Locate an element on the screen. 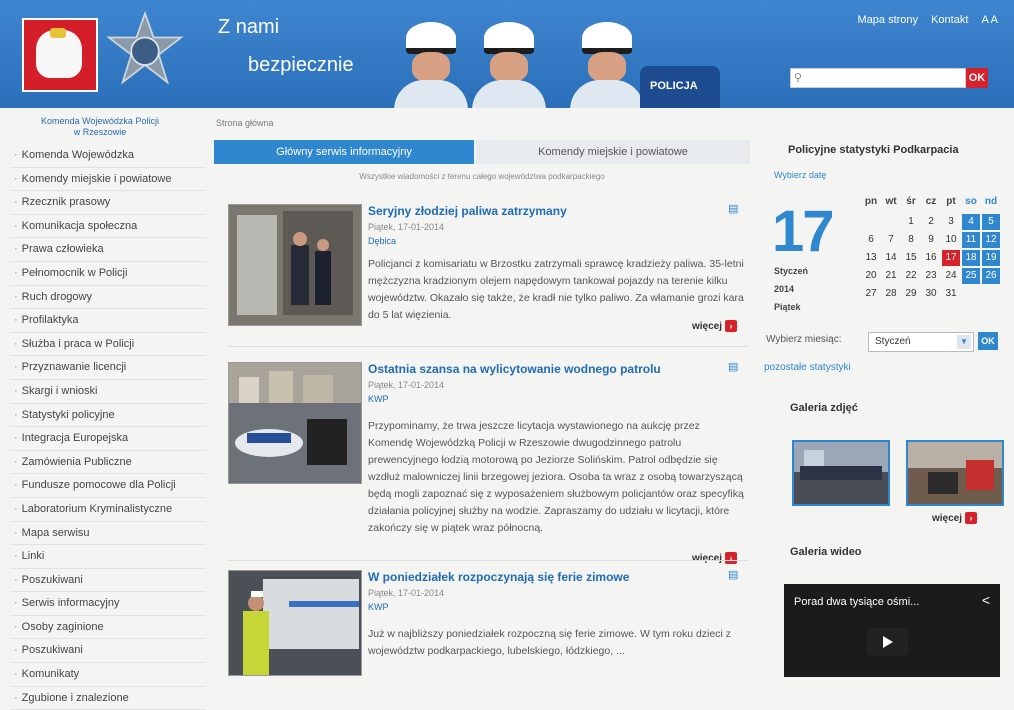 The image size is (1014, 710). calendar-day: 14 is located at coordinates (891, 258).